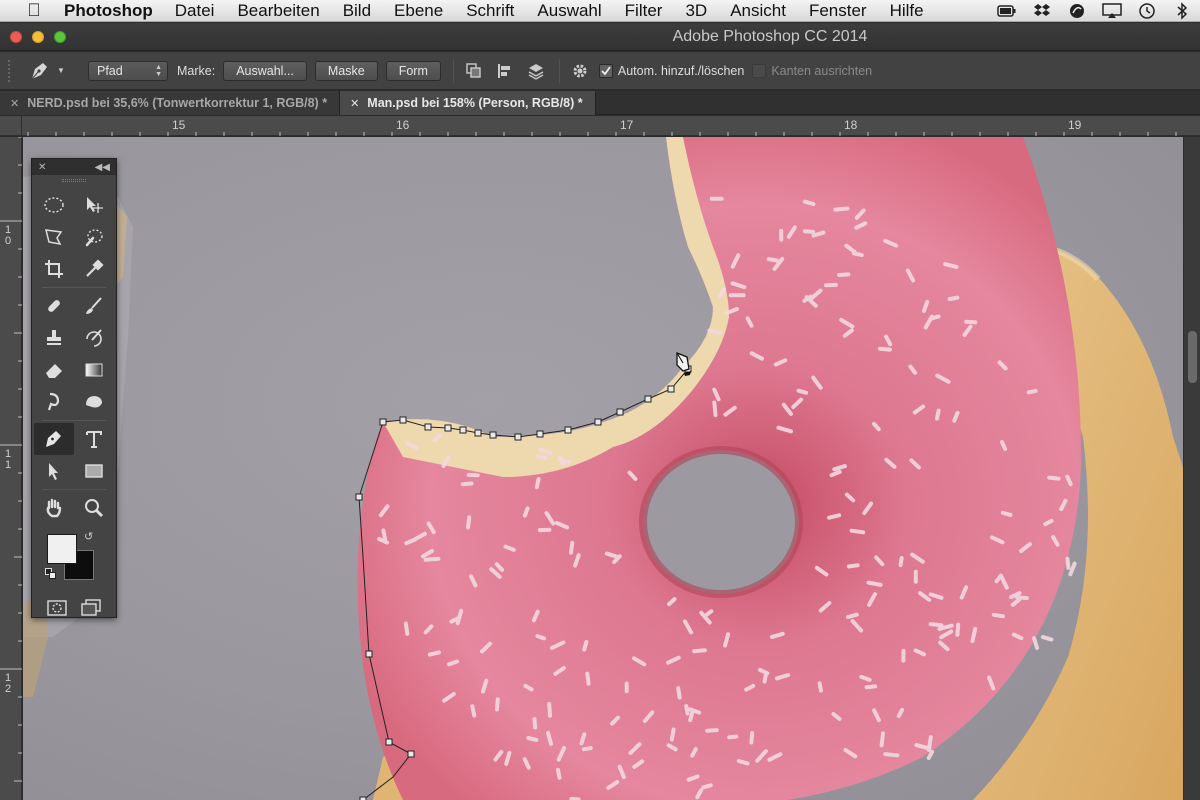 Image resolution: width=1200 pixels, height=800 pixels. I want to click on path-operations-icon, so click(474, 71).